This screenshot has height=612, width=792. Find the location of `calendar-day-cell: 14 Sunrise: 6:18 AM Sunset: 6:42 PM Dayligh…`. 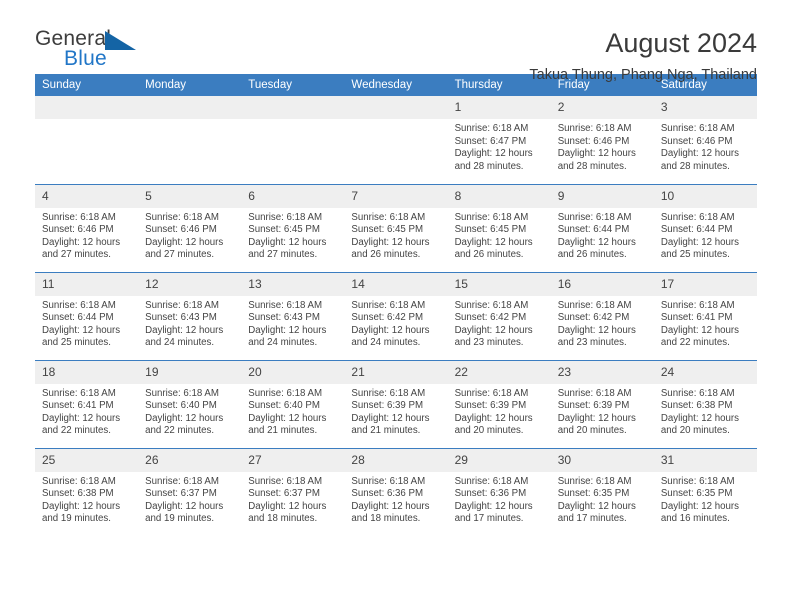

calendar-day-cell: 14 Sunrise: 6:18 AM Sunset: 6:42 PM Dayligh… is located at coordinates (396, 315).